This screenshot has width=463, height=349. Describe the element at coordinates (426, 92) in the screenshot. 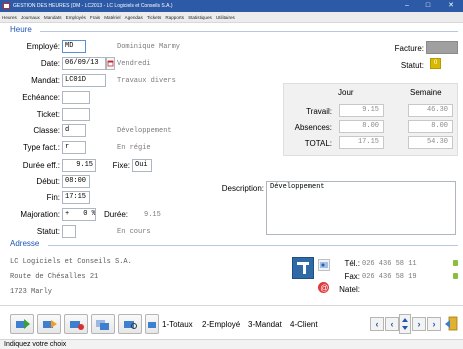

I see `stats-col-semaine: Semaine` at that location.